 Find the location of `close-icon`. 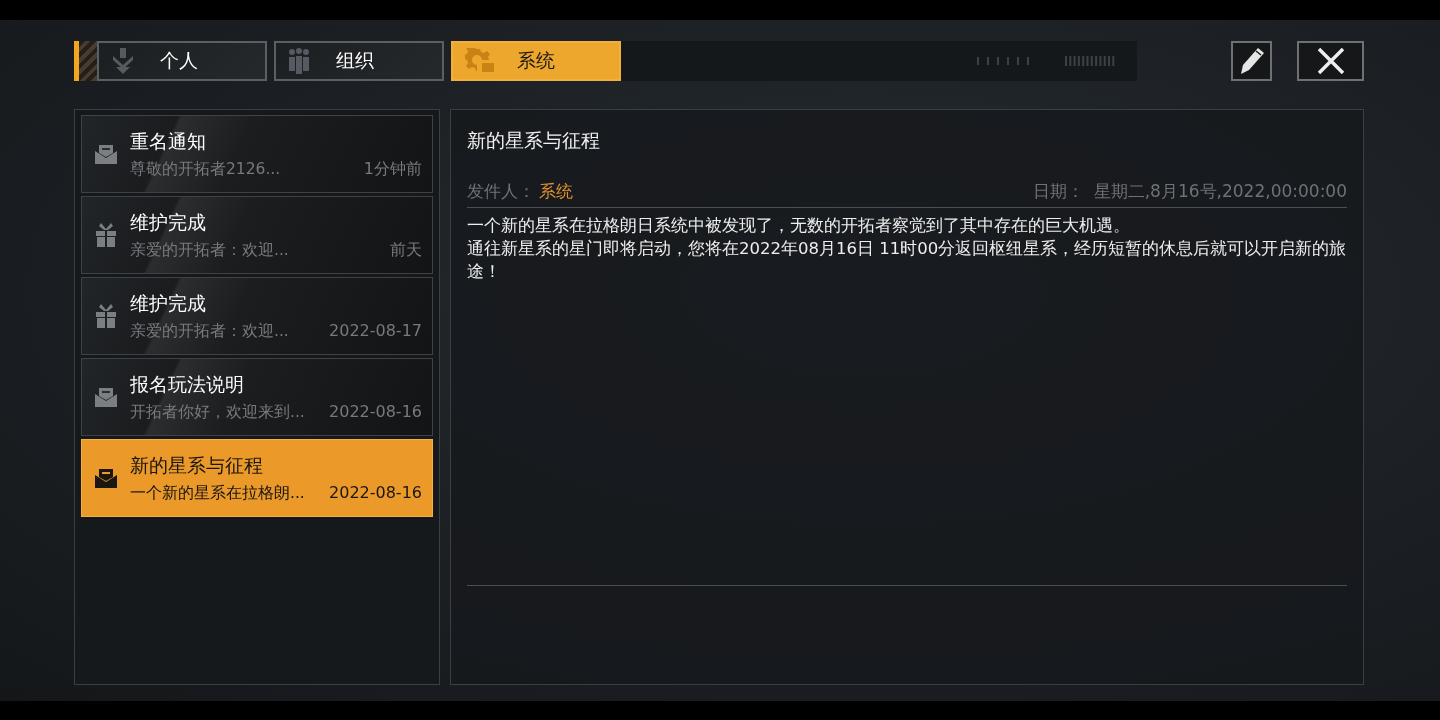

close-icon is located at coordinates (1330, 61).